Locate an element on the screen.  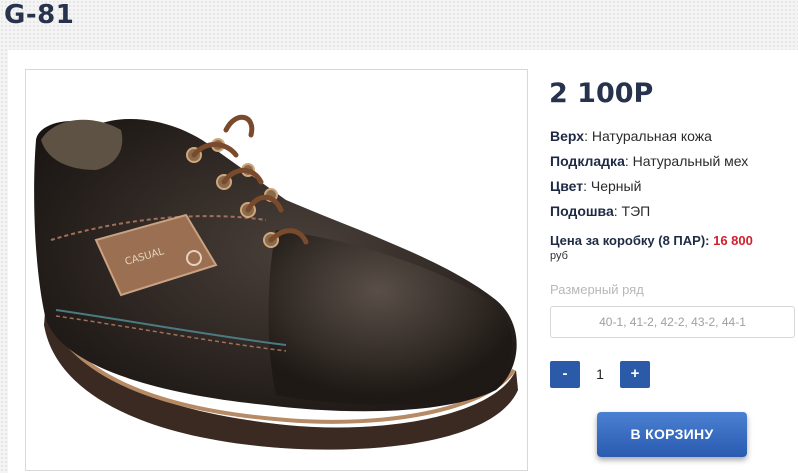
product-title: G-81 is located at coordinates (39, 15).